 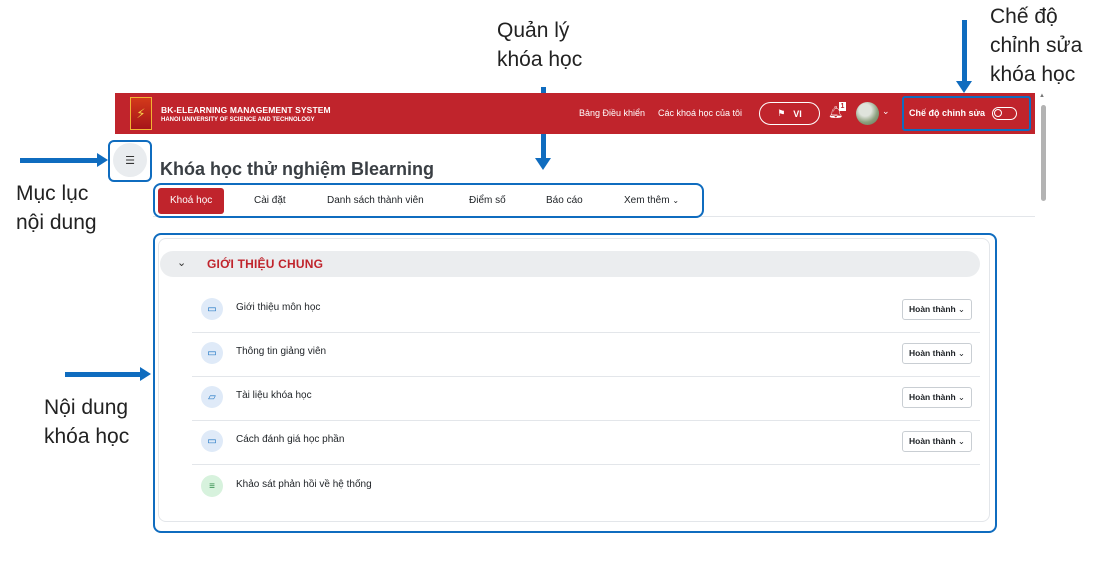 What do you see at coordinates (290, 439) in the screenshot?
I see `activity-name: Cách đánh giá học phần` at bounding box center [290, 439].